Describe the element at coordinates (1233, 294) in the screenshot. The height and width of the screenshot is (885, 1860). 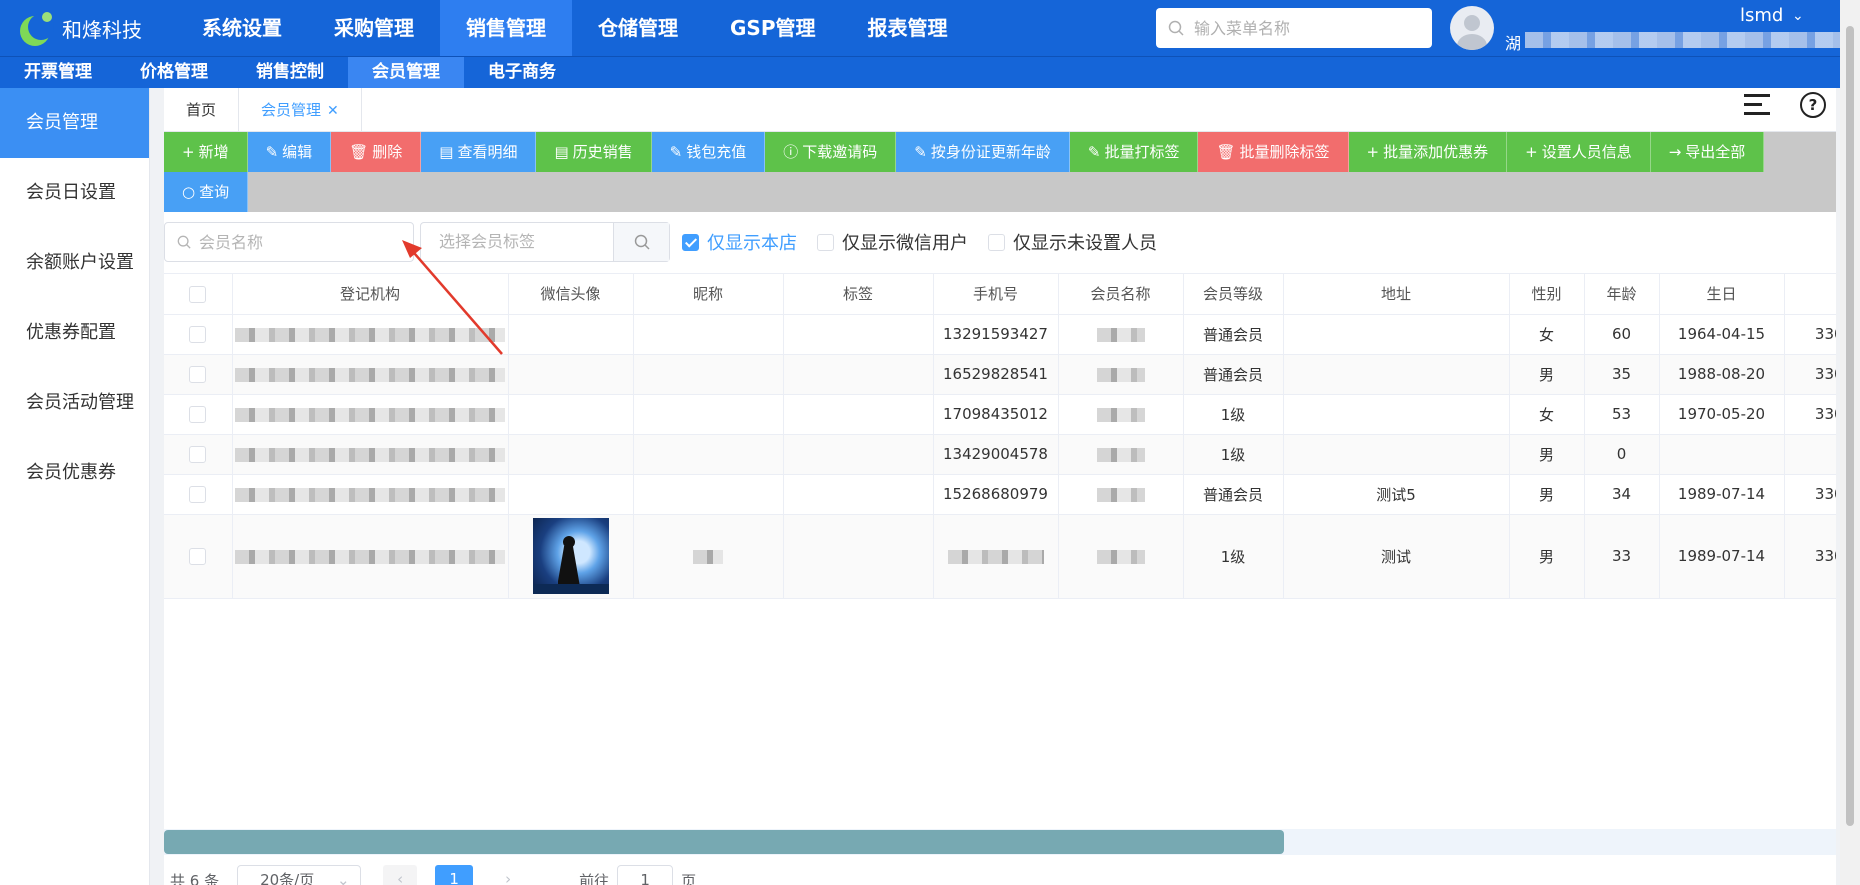
I see `column-header: 会员等级` at that location.